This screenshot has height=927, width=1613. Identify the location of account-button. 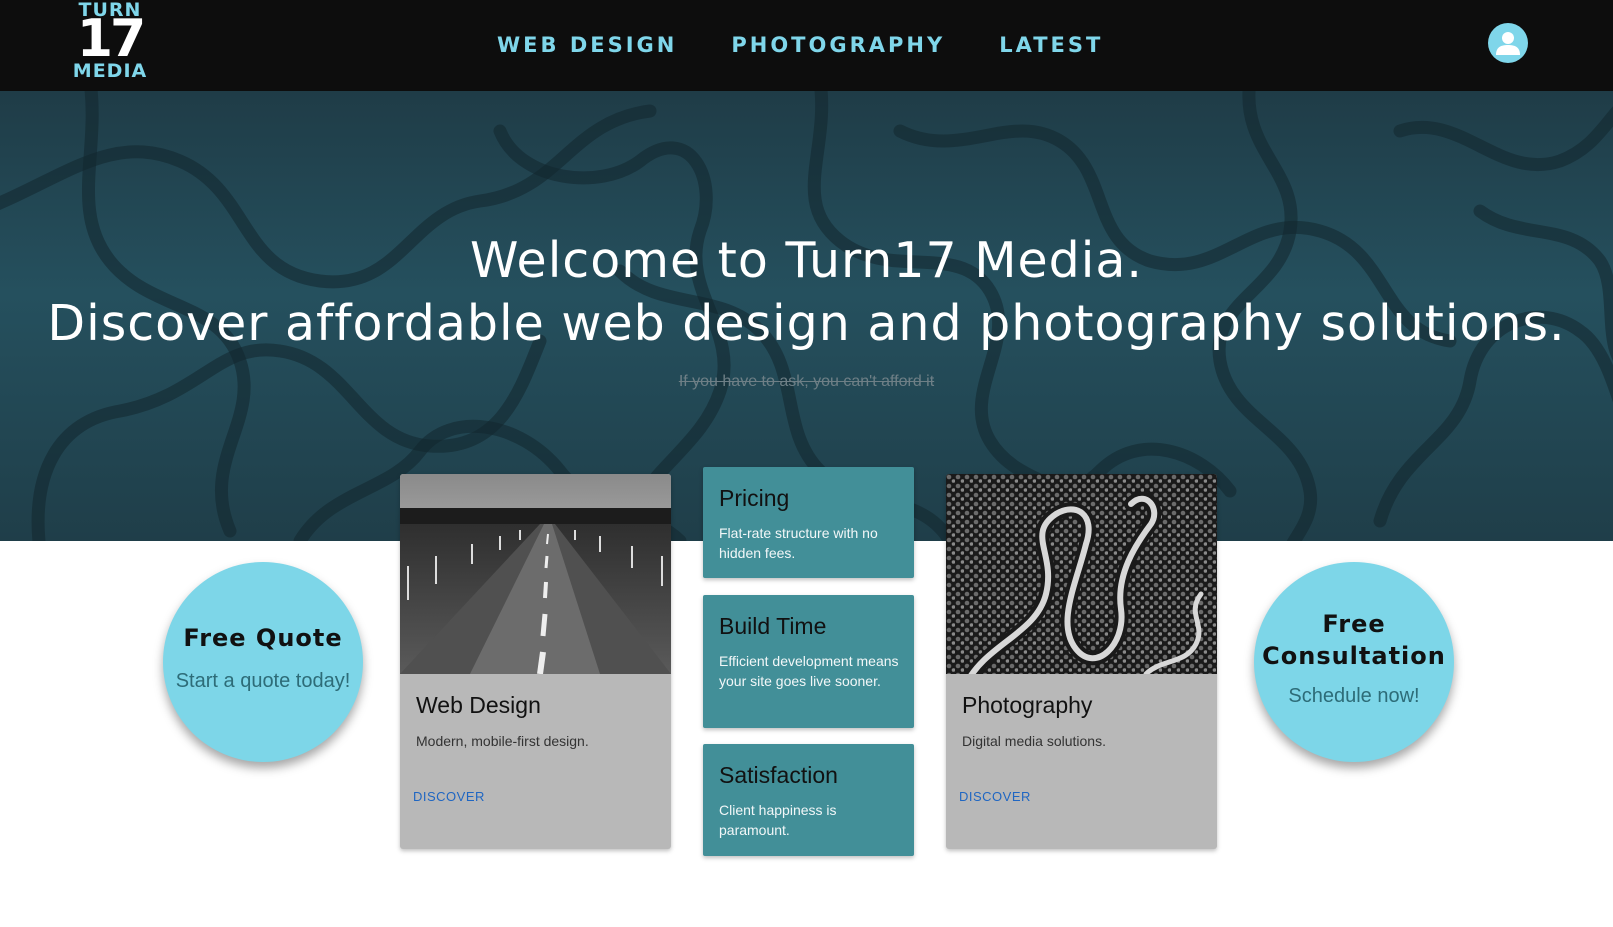
(1508, 43).